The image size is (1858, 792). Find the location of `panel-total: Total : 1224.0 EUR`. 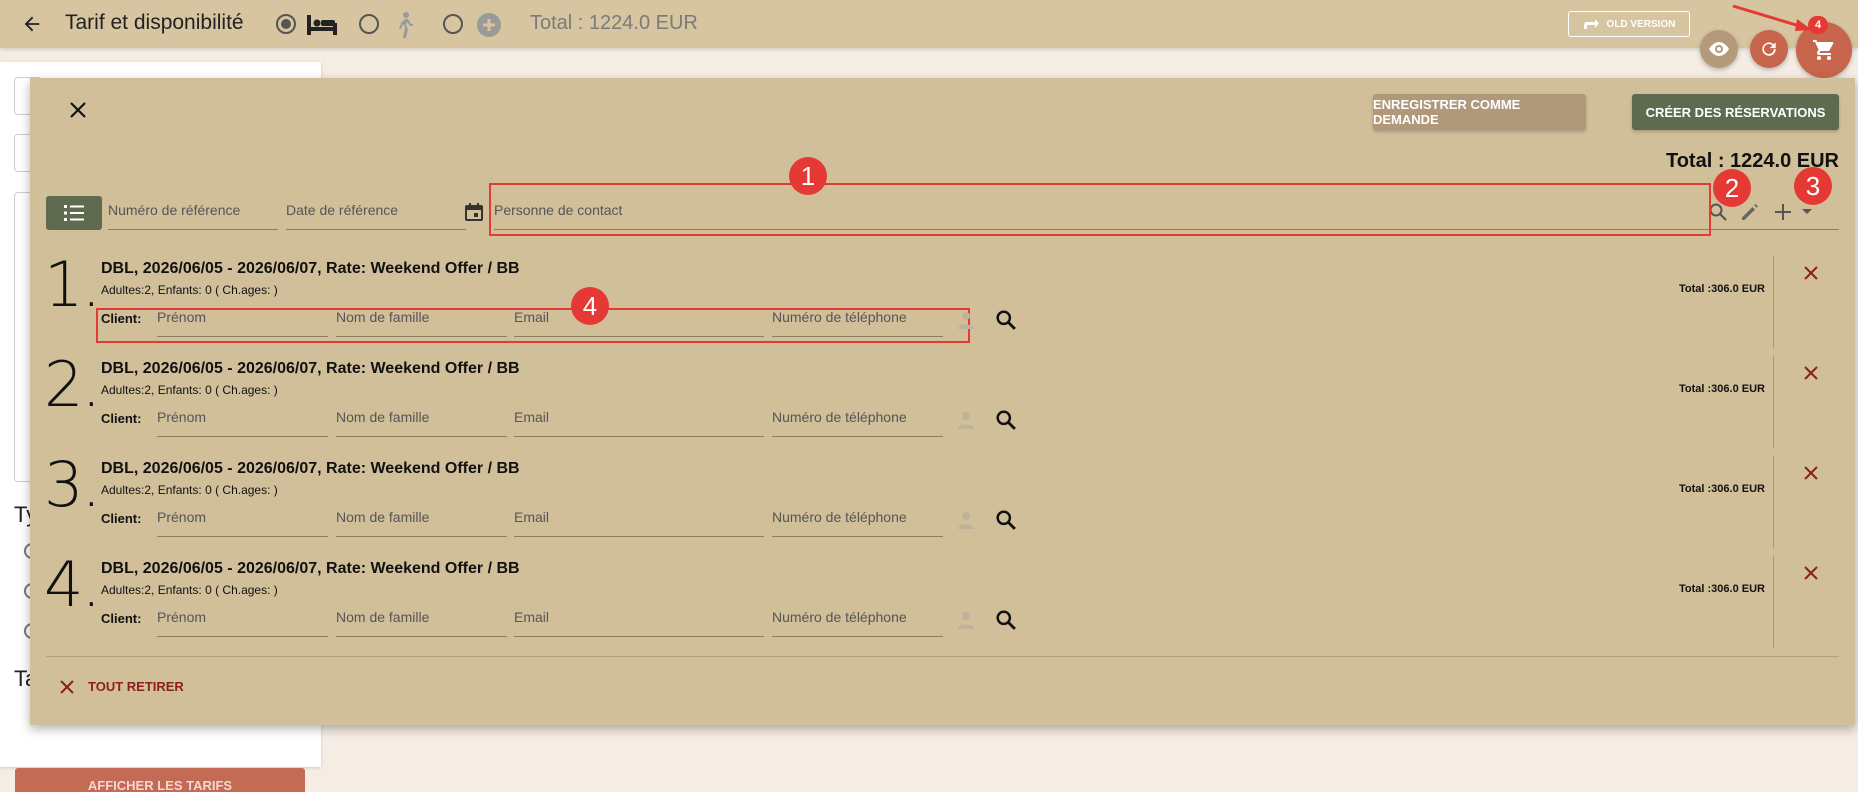

panel-total: Total : 1224.0 EUR is located at coordinates (1752, 161).